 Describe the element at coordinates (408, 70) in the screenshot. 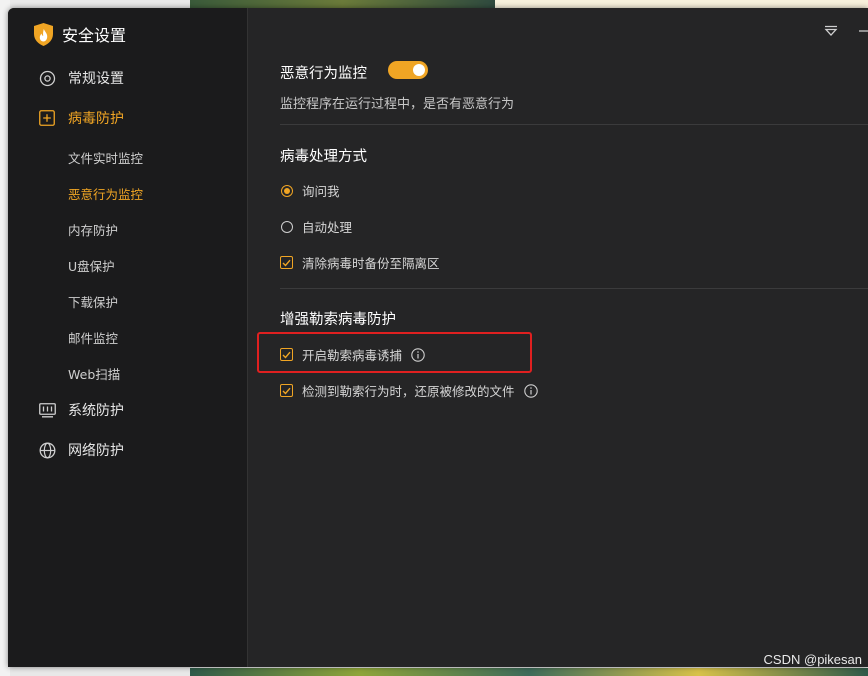

I see `monitor-toggle` at that location.